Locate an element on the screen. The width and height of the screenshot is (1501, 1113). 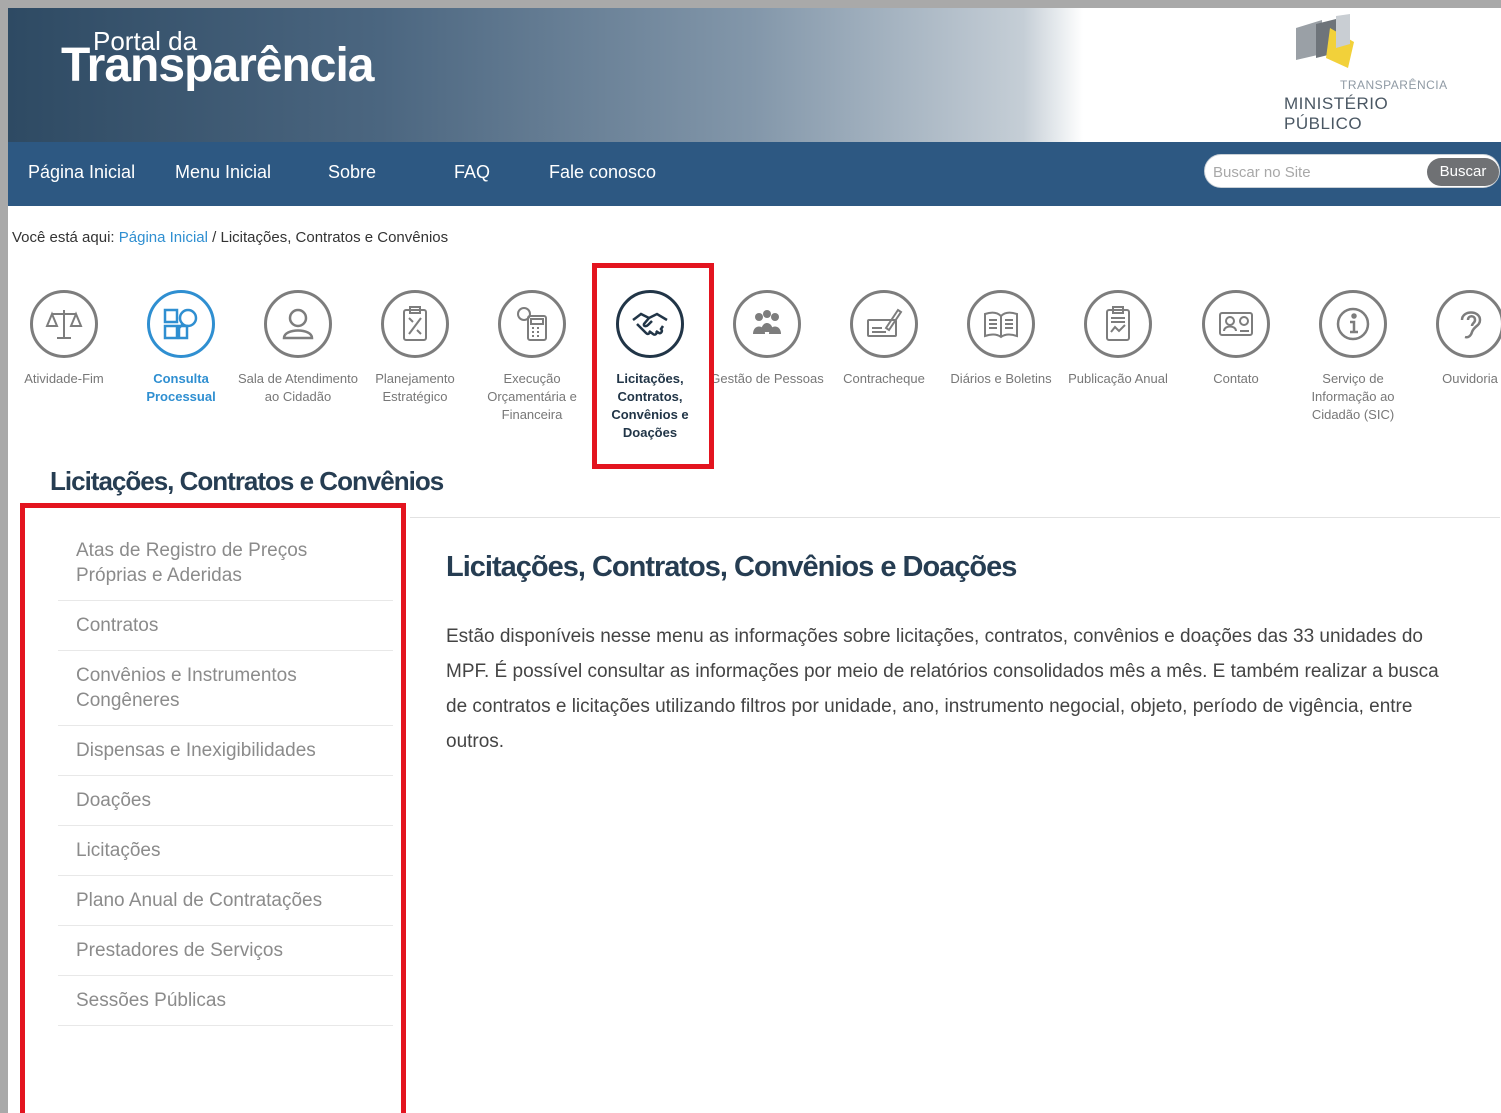
section-title: Licitações, Contratos e Convênios is located at coordinates (247, 481).